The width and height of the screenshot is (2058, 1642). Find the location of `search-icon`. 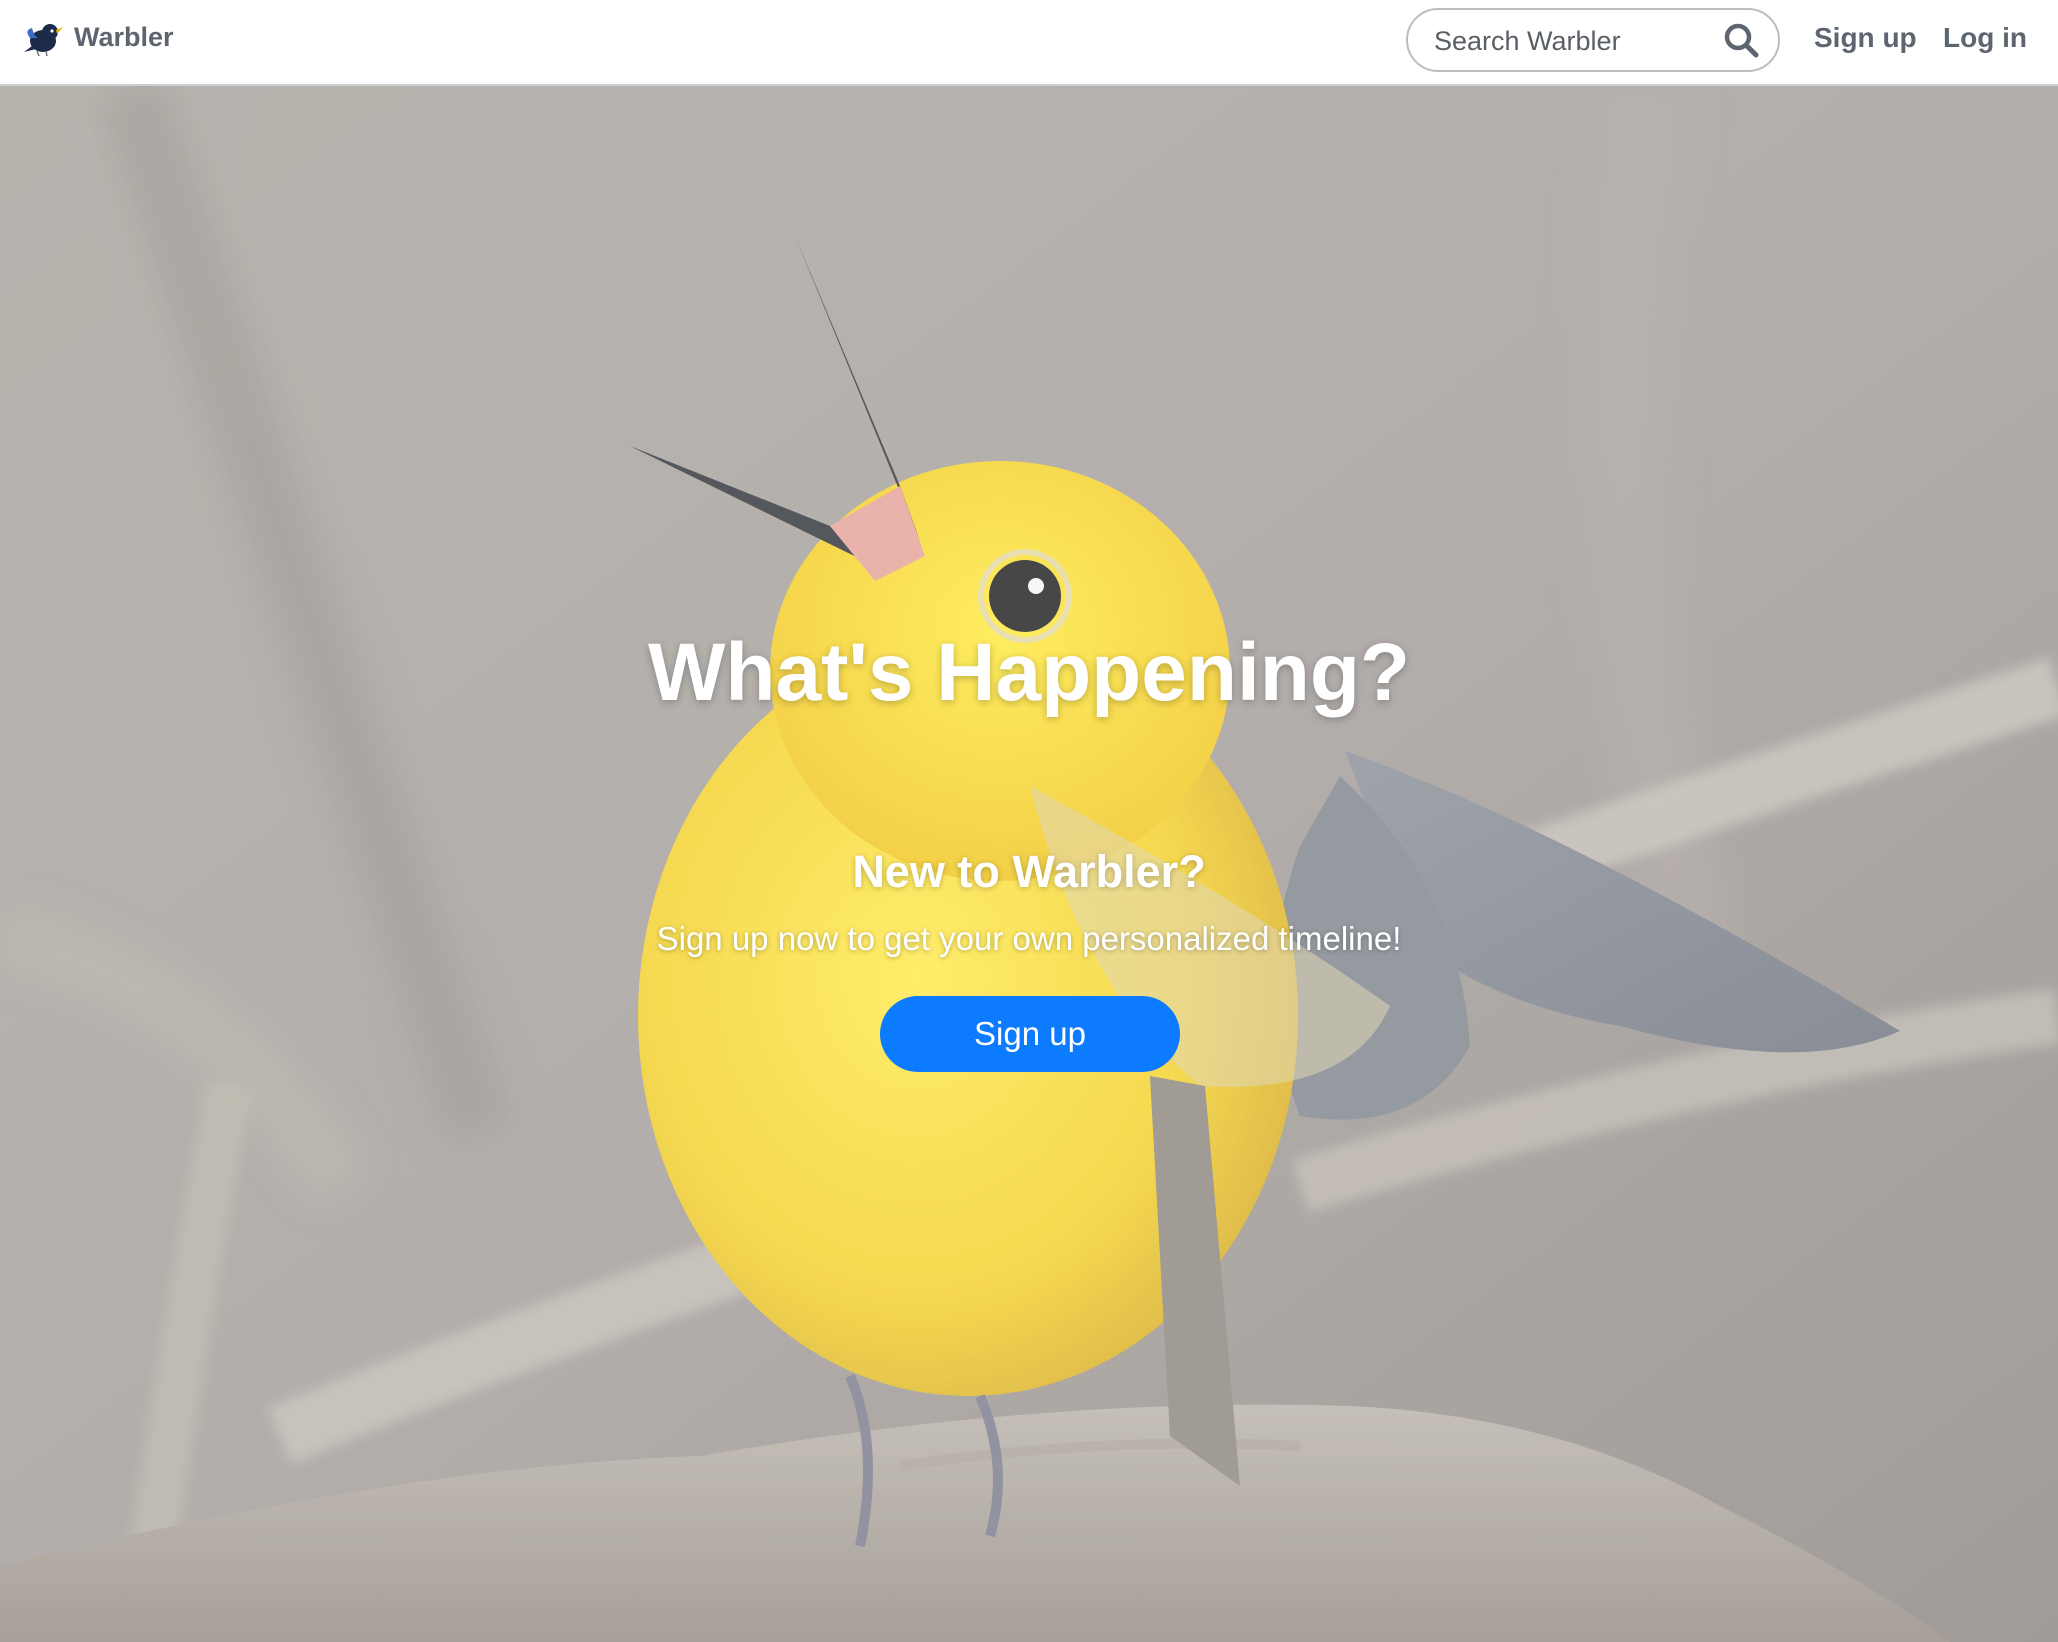

search-icon is located at coordinates (1742, 41).